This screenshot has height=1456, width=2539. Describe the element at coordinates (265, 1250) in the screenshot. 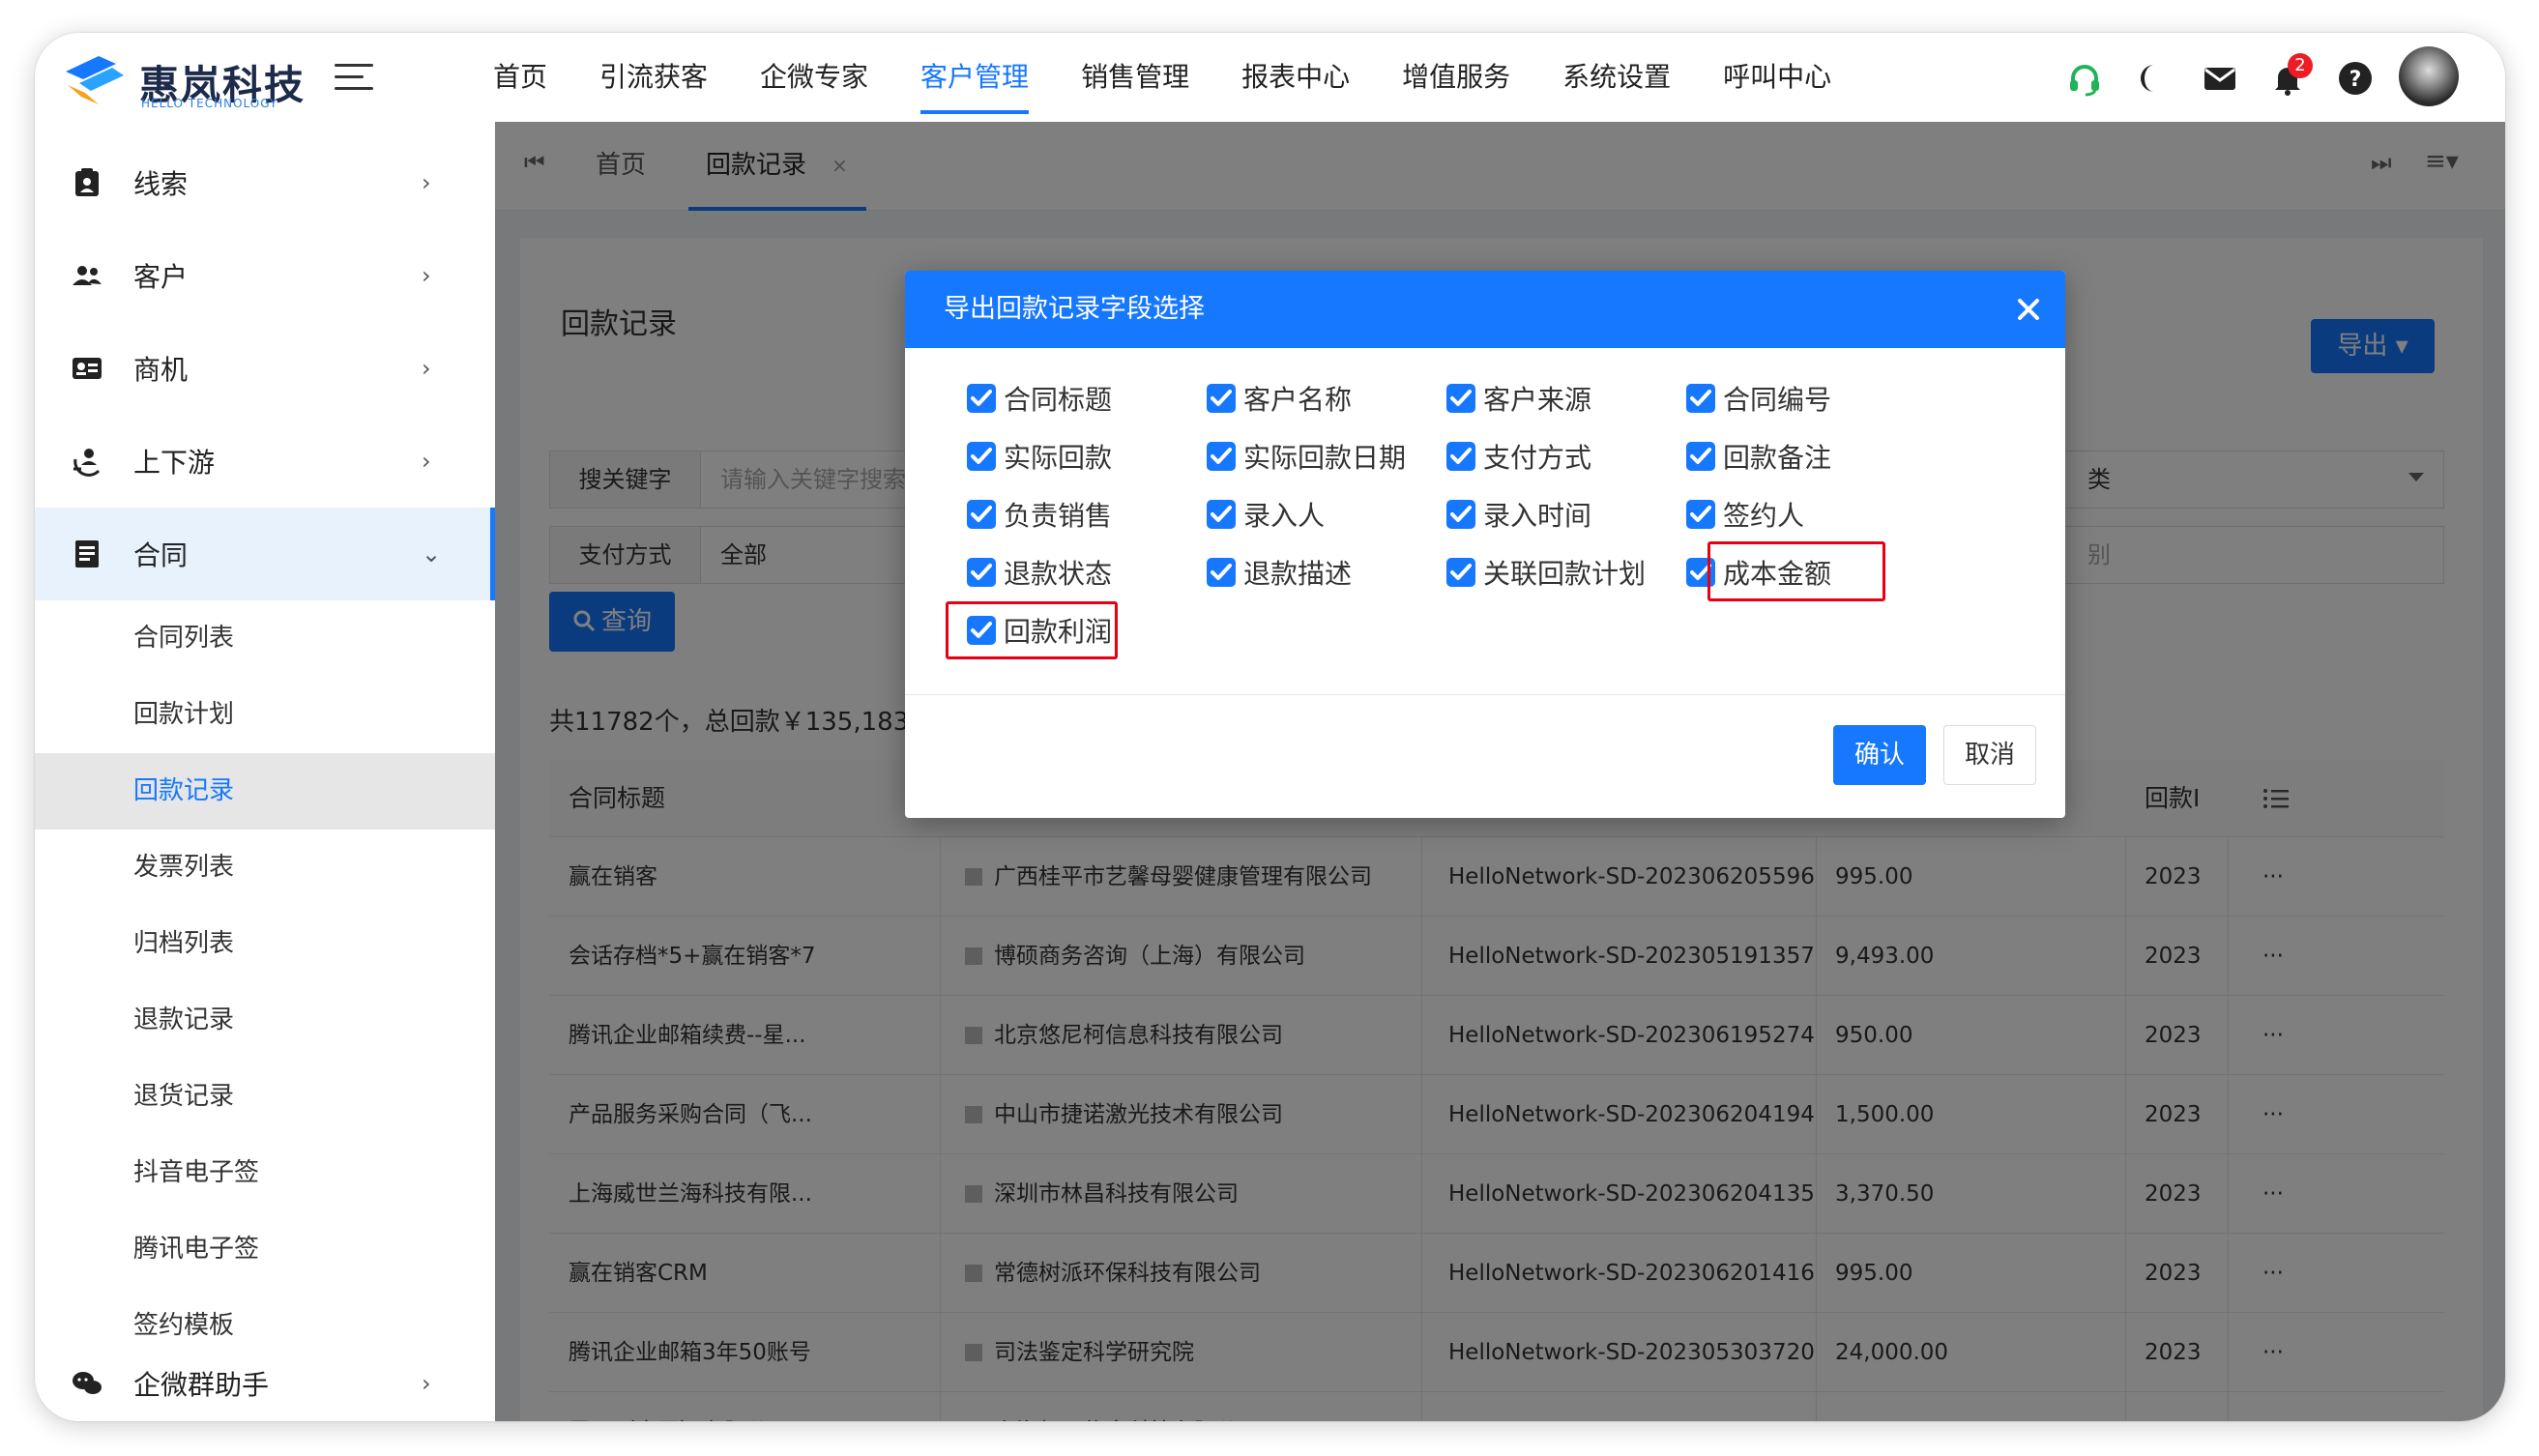

I see `sidebar-subitem-8: 腾讯电子签` at that location.